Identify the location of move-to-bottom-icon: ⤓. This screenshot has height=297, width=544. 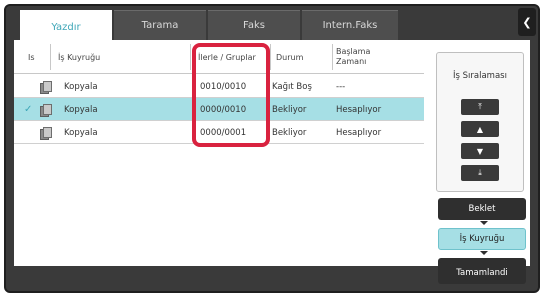
(480, 172).